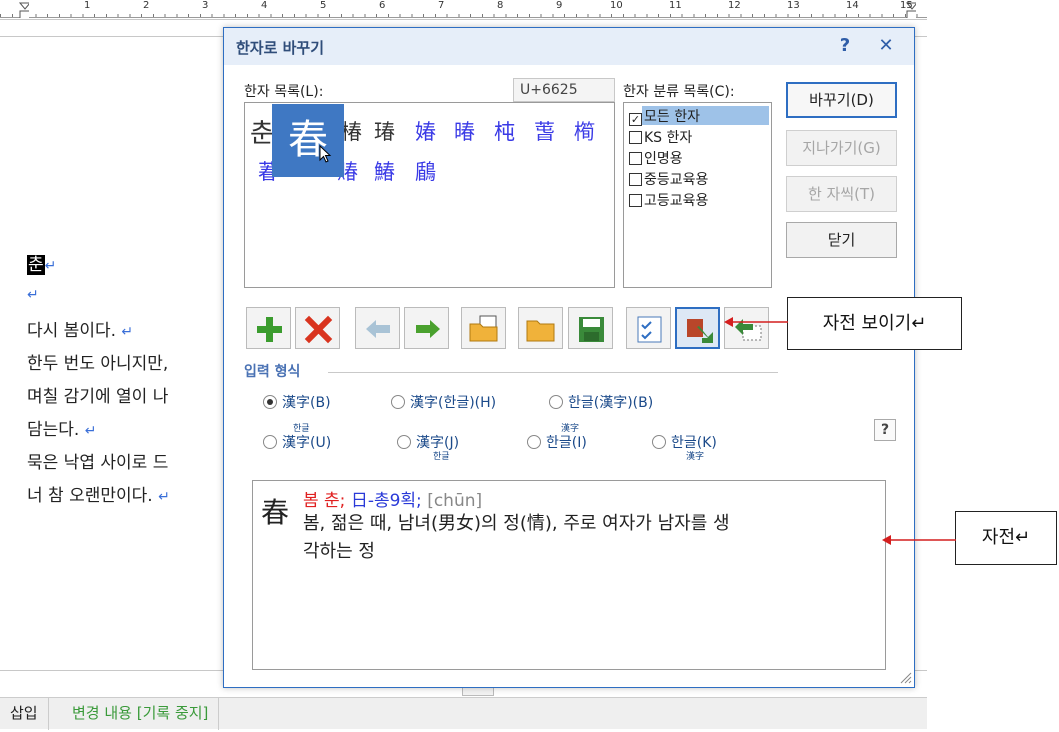  Describe the element at coordinates (280, 48) in the screenshot. I see `dialog-title: 한자로 바꾸기` at that location.